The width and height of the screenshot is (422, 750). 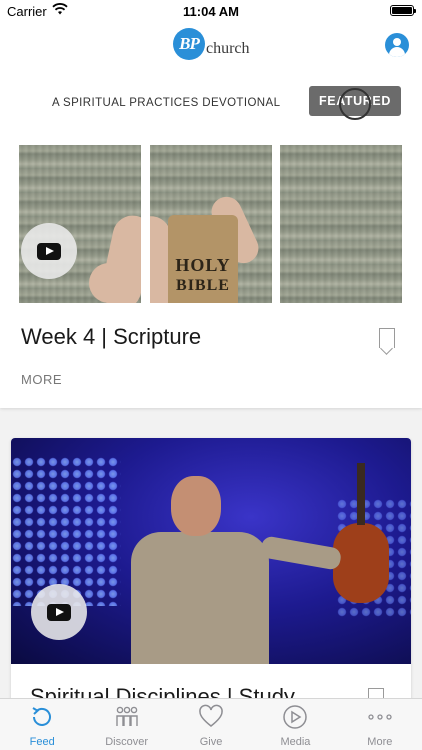 What do you see at coordinates (203, 259) in the screenshot?
I see `holy-bible-image: HOLY BIBLE` at bounding box center [203, 259].